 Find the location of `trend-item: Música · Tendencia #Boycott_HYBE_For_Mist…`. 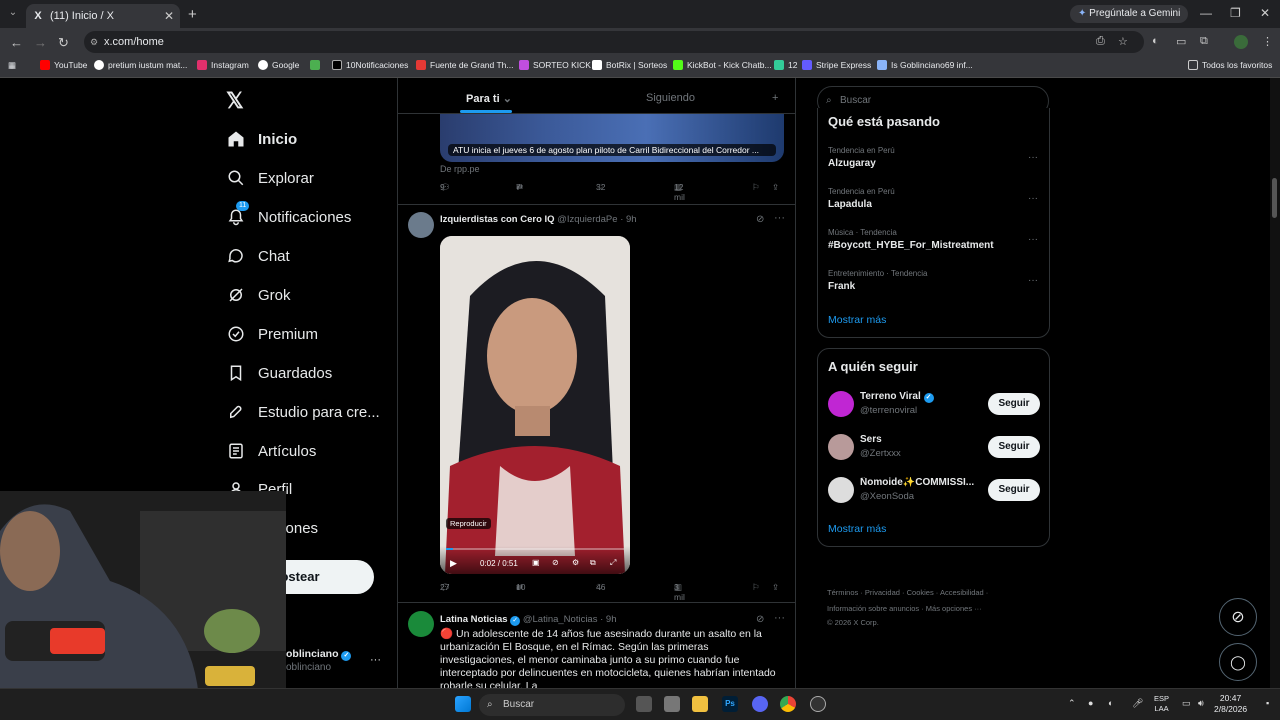

trend-item: Música · Tendencia #Boycott_HYBE_For_Mist… is located at coordinates (933, 239).